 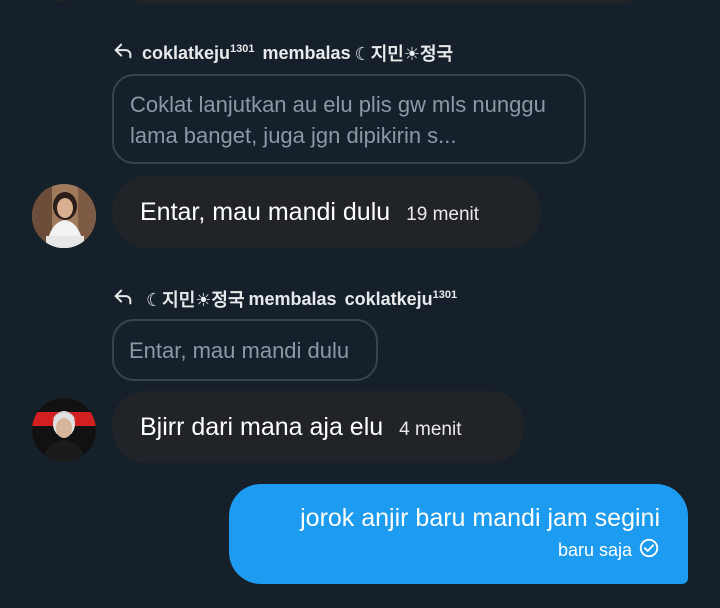 I want to click on reply-target-sup: 1301, so click(x=445, y=294).